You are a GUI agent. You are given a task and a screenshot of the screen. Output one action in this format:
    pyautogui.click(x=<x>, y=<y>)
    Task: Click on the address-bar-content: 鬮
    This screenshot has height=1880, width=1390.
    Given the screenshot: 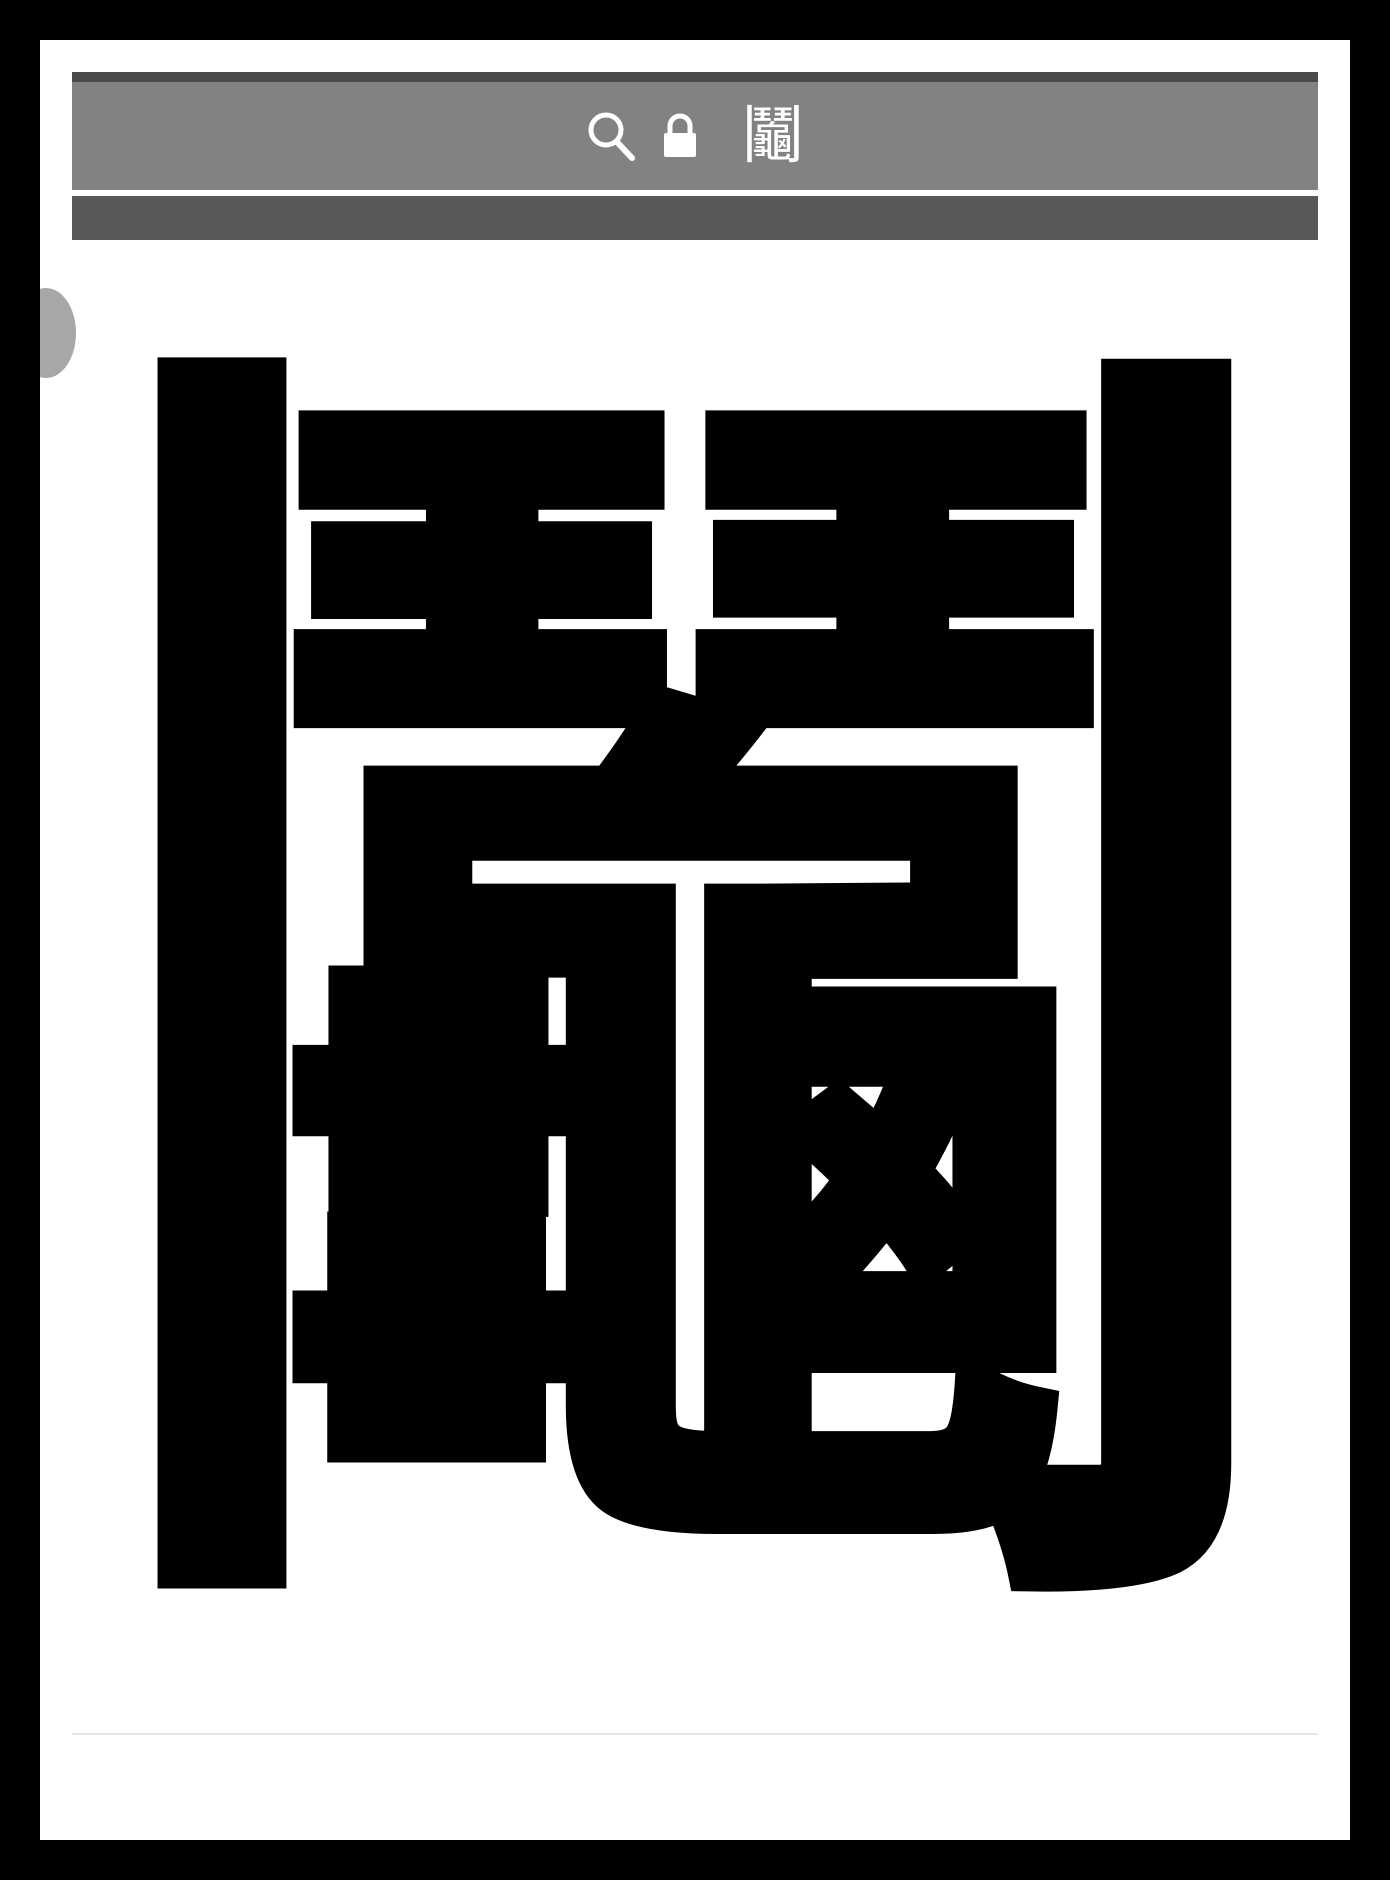 What is the action you would take?
    pyautogui.click(x=695, y=136)
    